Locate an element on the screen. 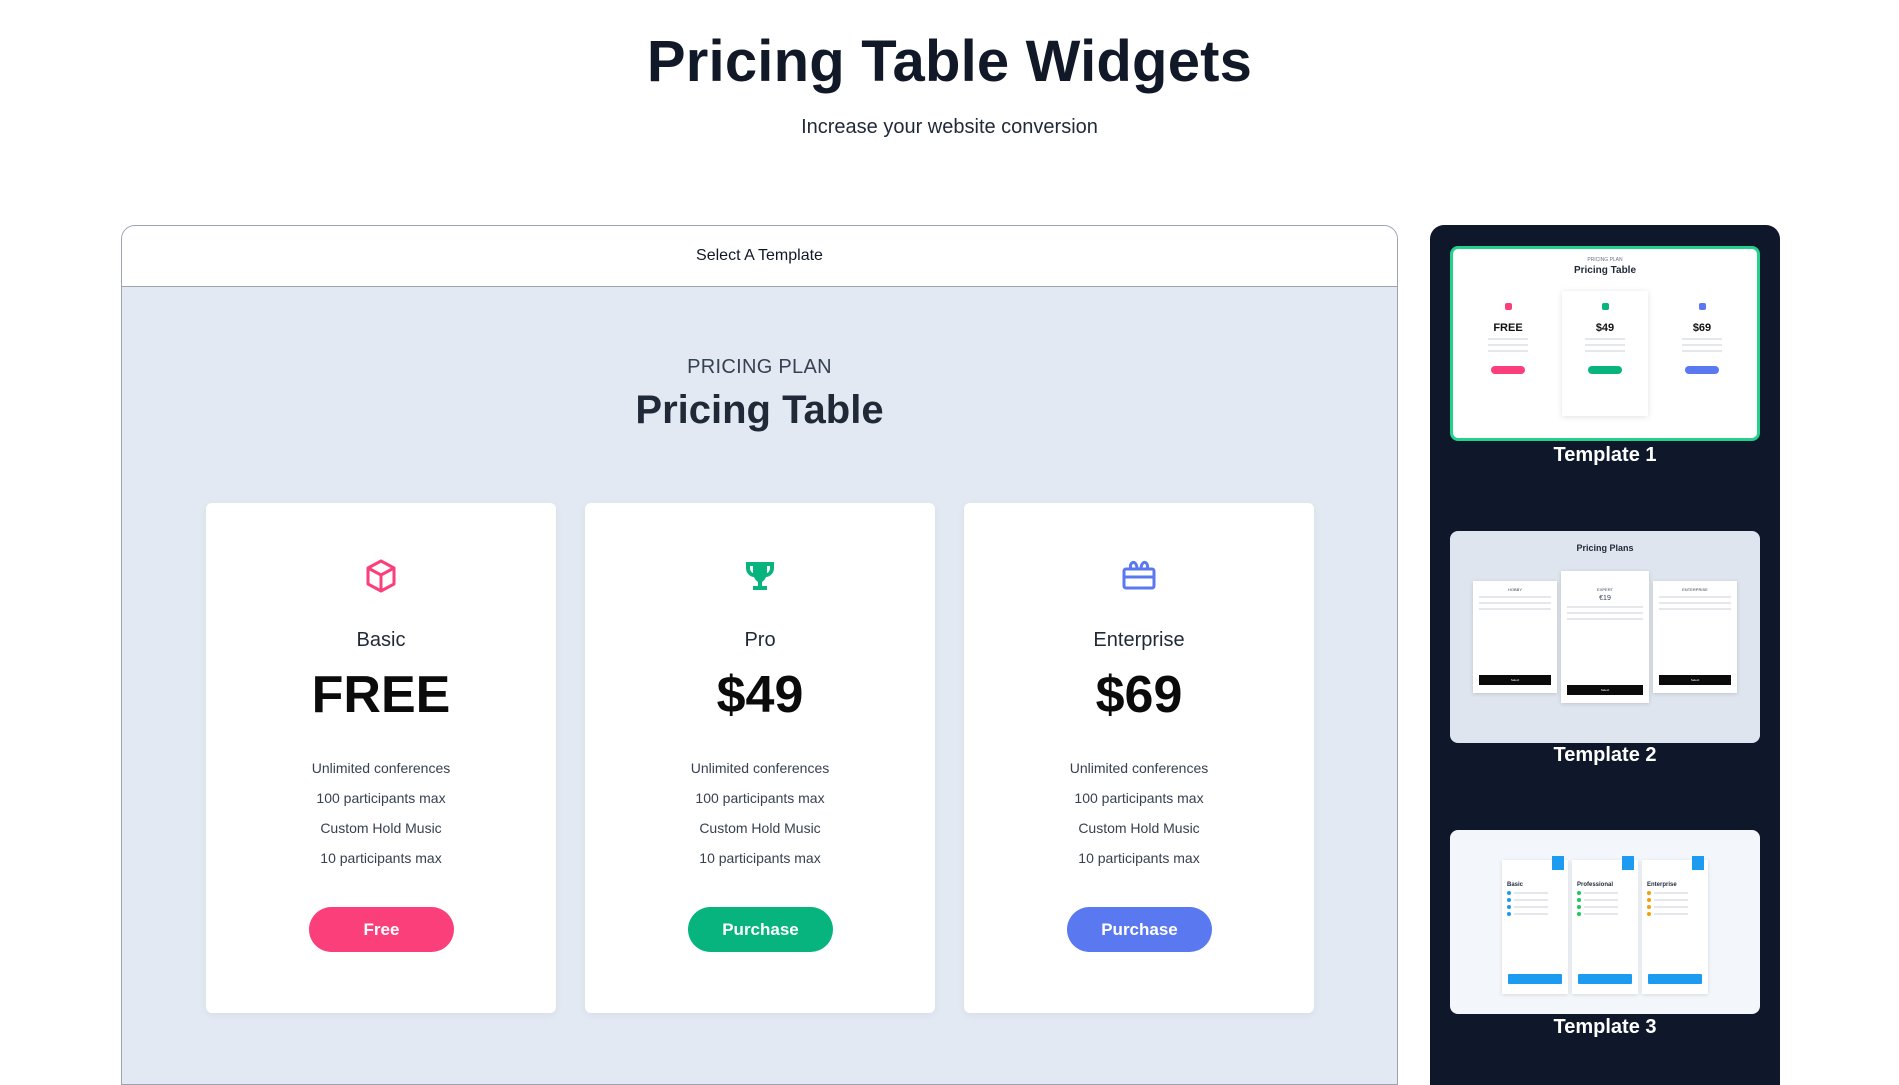 The height and width of the screenshot is (1085, 1899). pricing-plan-eyebrow: PRICING PLAN is located at coordinates (759, 367).